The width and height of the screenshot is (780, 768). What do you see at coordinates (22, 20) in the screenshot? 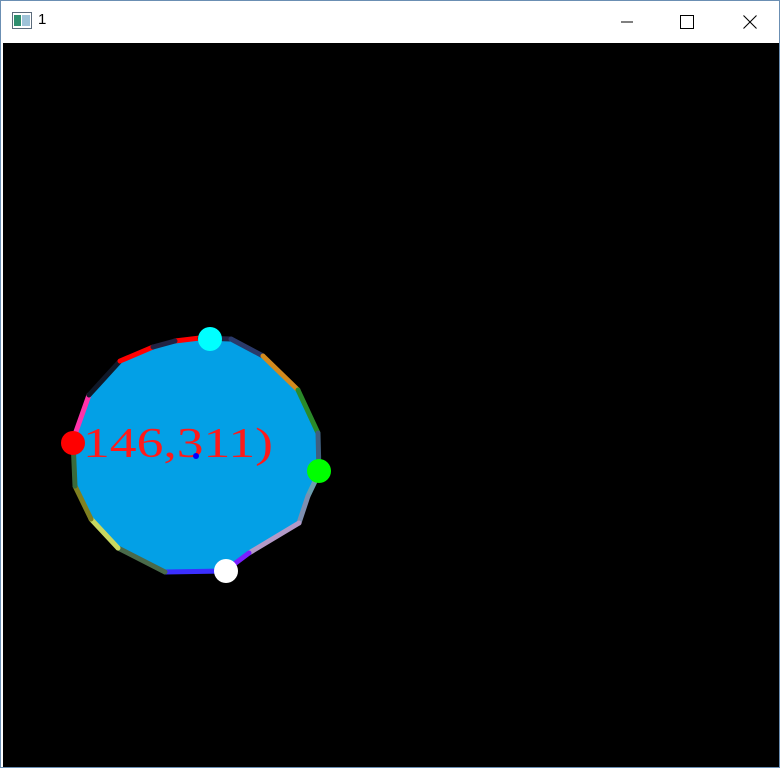
I see `window-app-icon` at bounding box center [22, 20].